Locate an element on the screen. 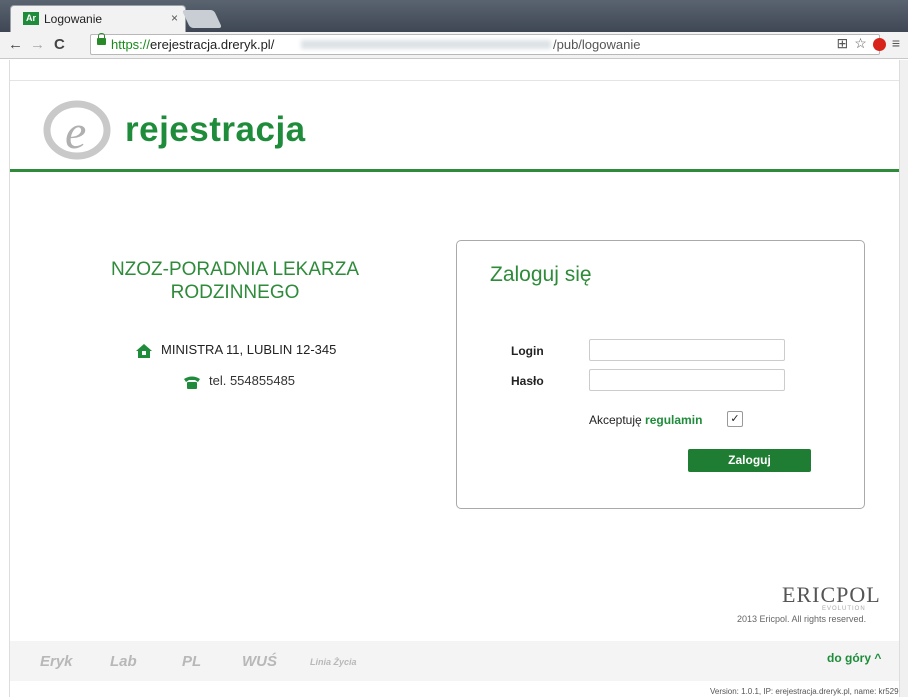  new-tab-button is located at coordinates (202, 19).